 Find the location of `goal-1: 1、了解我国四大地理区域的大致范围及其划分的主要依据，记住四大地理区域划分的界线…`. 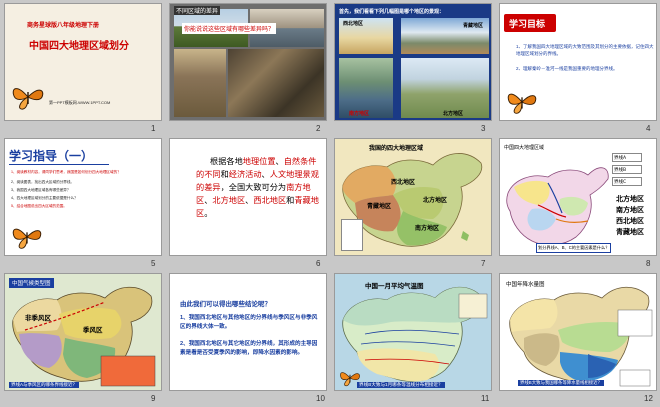

goal-1: 1、了解我国四大地理区域的大致范围及其划分的主要依据，记住四大地理区域划分的界线… is located at coordinates (585, 50).